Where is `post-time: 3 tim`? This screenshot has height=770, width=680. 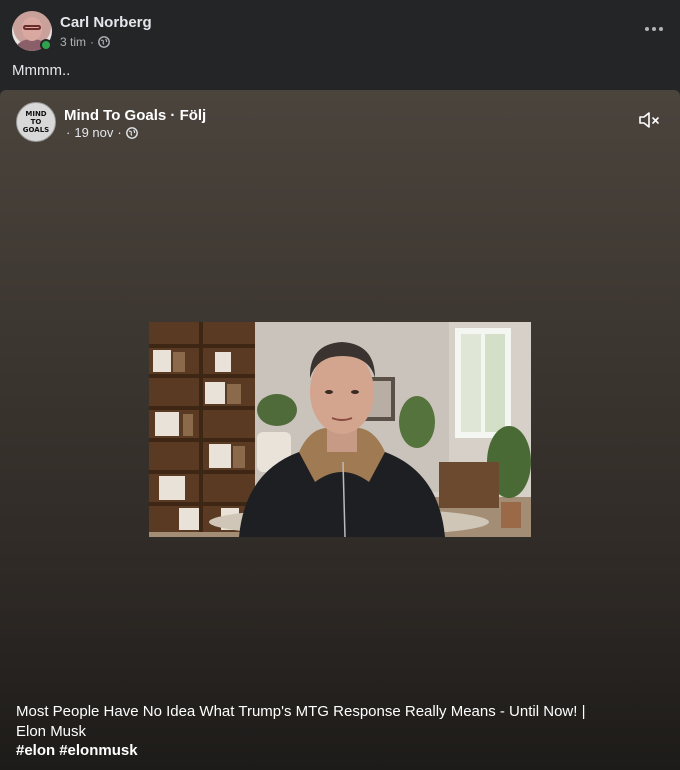 post-time: 3 tim is located at coordinates (73, 42).